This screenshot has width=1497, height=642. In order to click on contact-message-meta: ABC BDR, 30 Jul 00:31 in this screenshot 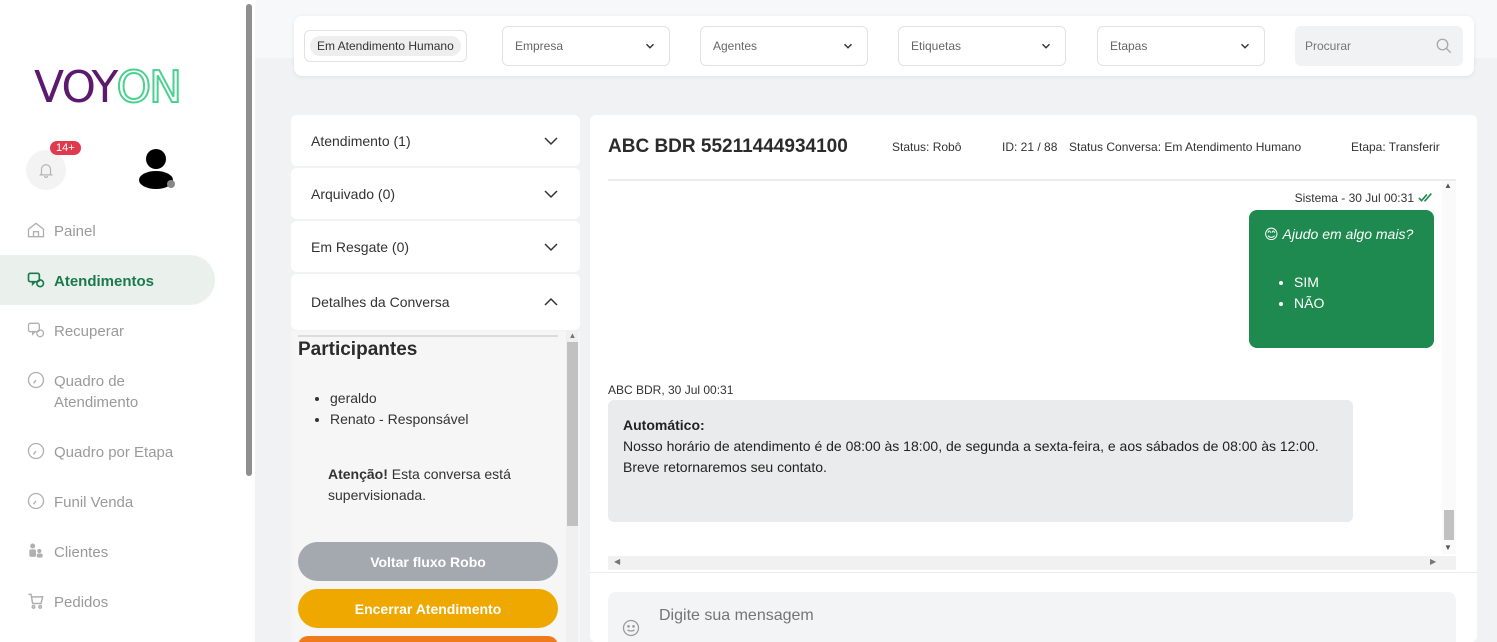, I will do `click(671, 390)`.